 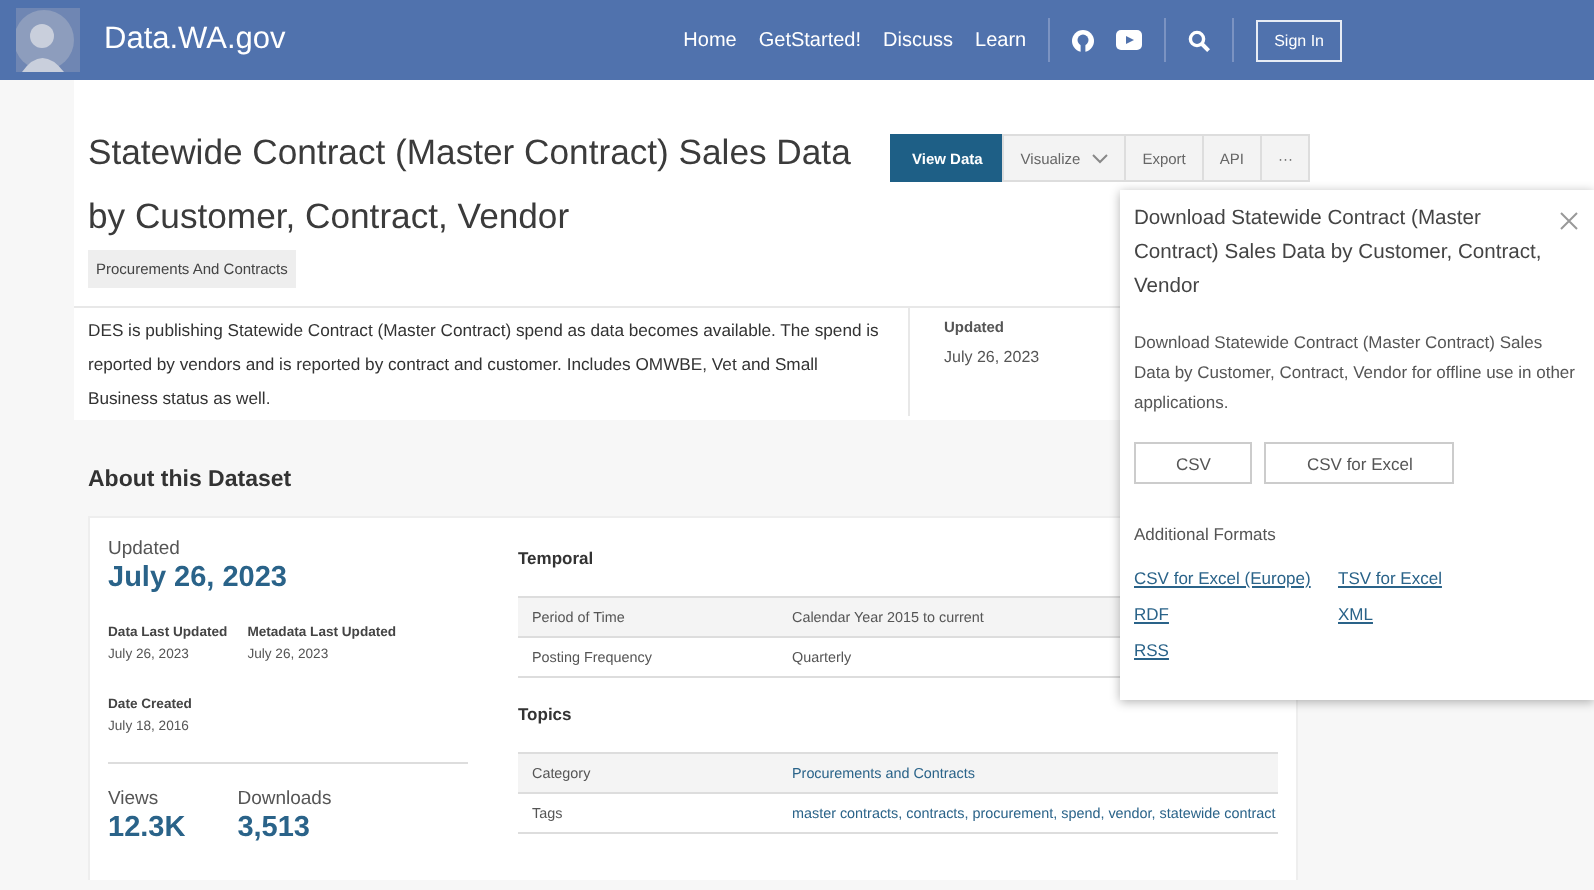 I want to click on nav-link: Home, so click(x=710, y=40).